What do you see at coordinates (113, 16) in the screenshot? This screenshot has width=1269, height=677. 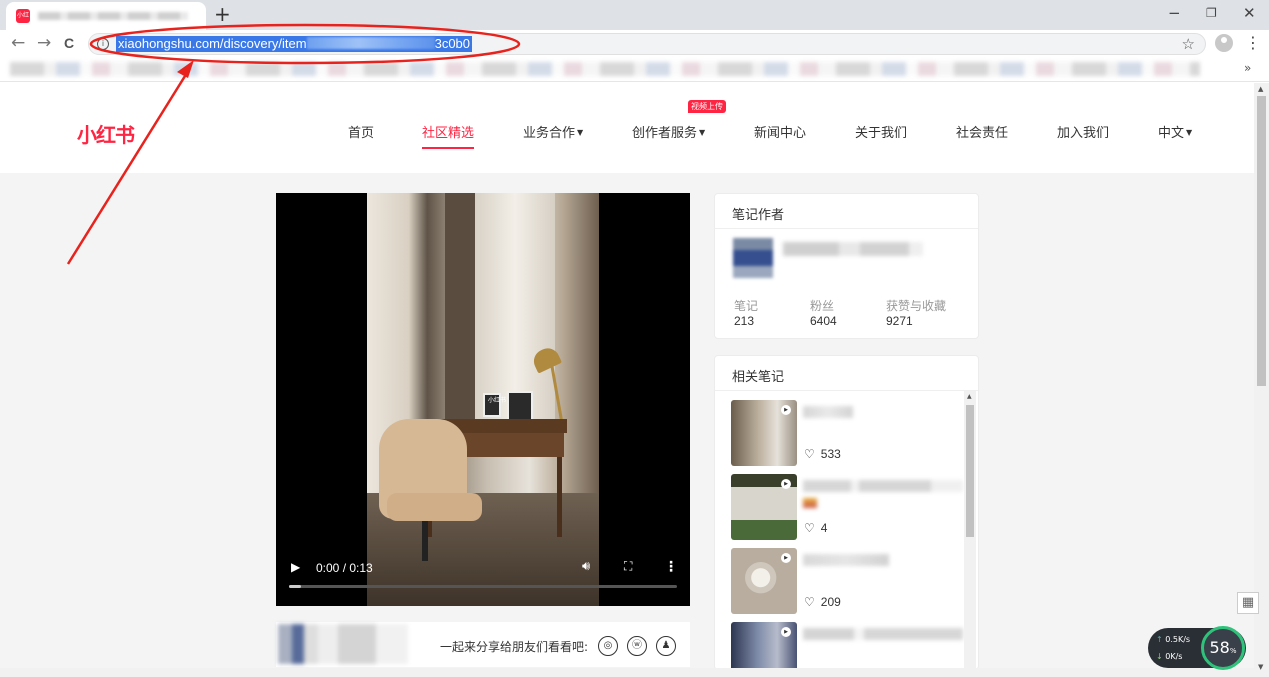 I see `tab-title-blurred` at bounding box center [113, 16].